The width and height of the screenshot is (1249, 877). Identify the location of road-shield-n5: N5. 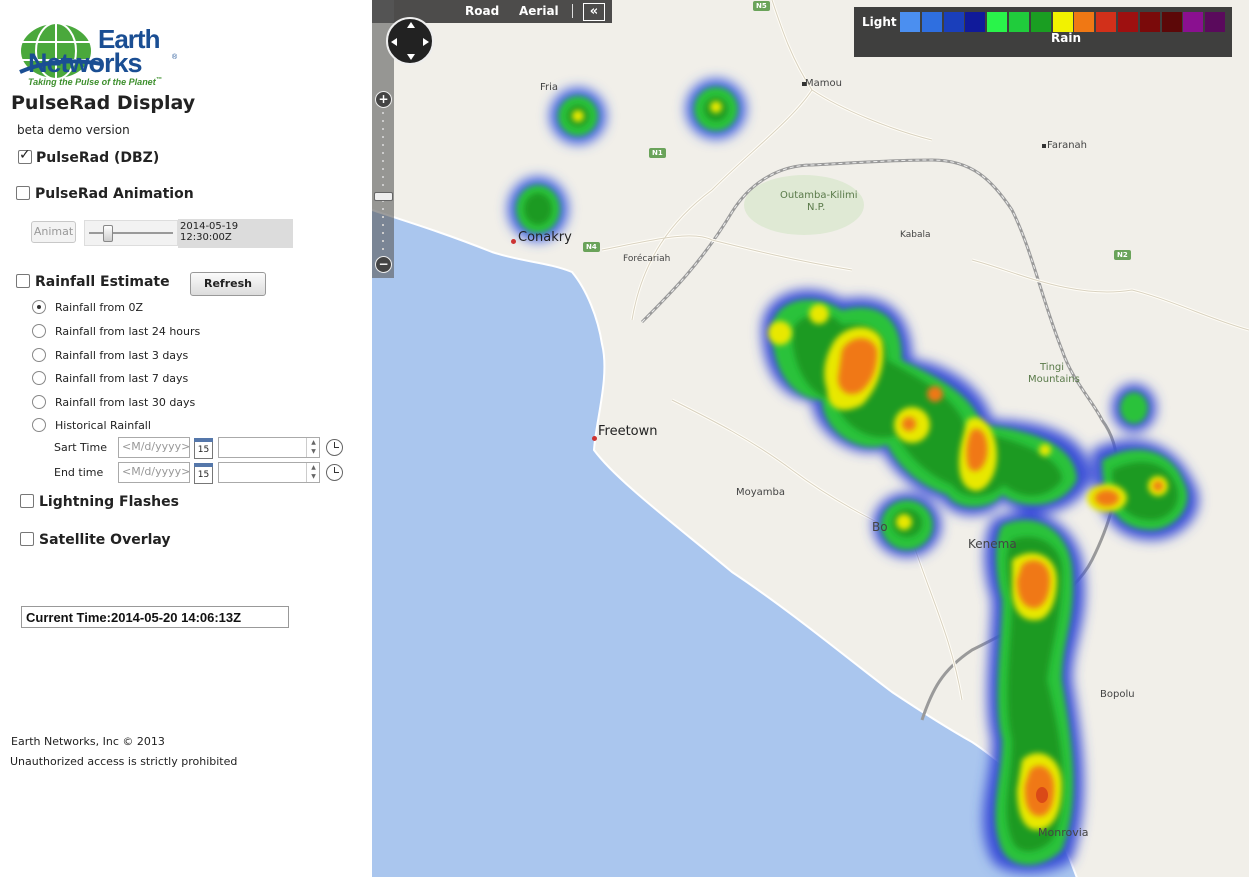
(761, 6).